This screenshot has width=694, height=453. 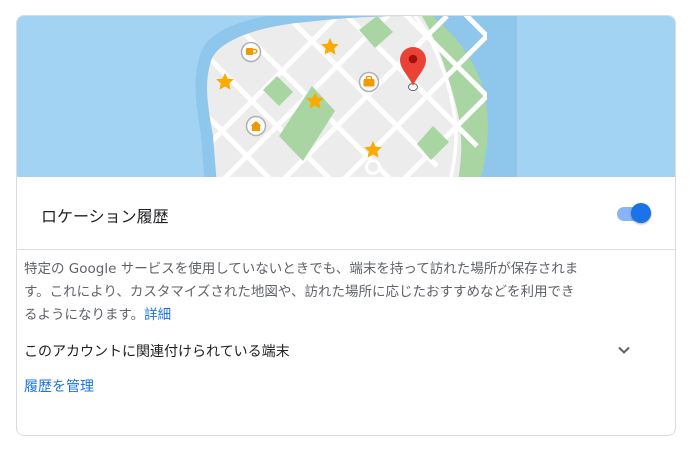 I want to click on manage-history-link: 履歴を管理, so click(x=59, y=386).